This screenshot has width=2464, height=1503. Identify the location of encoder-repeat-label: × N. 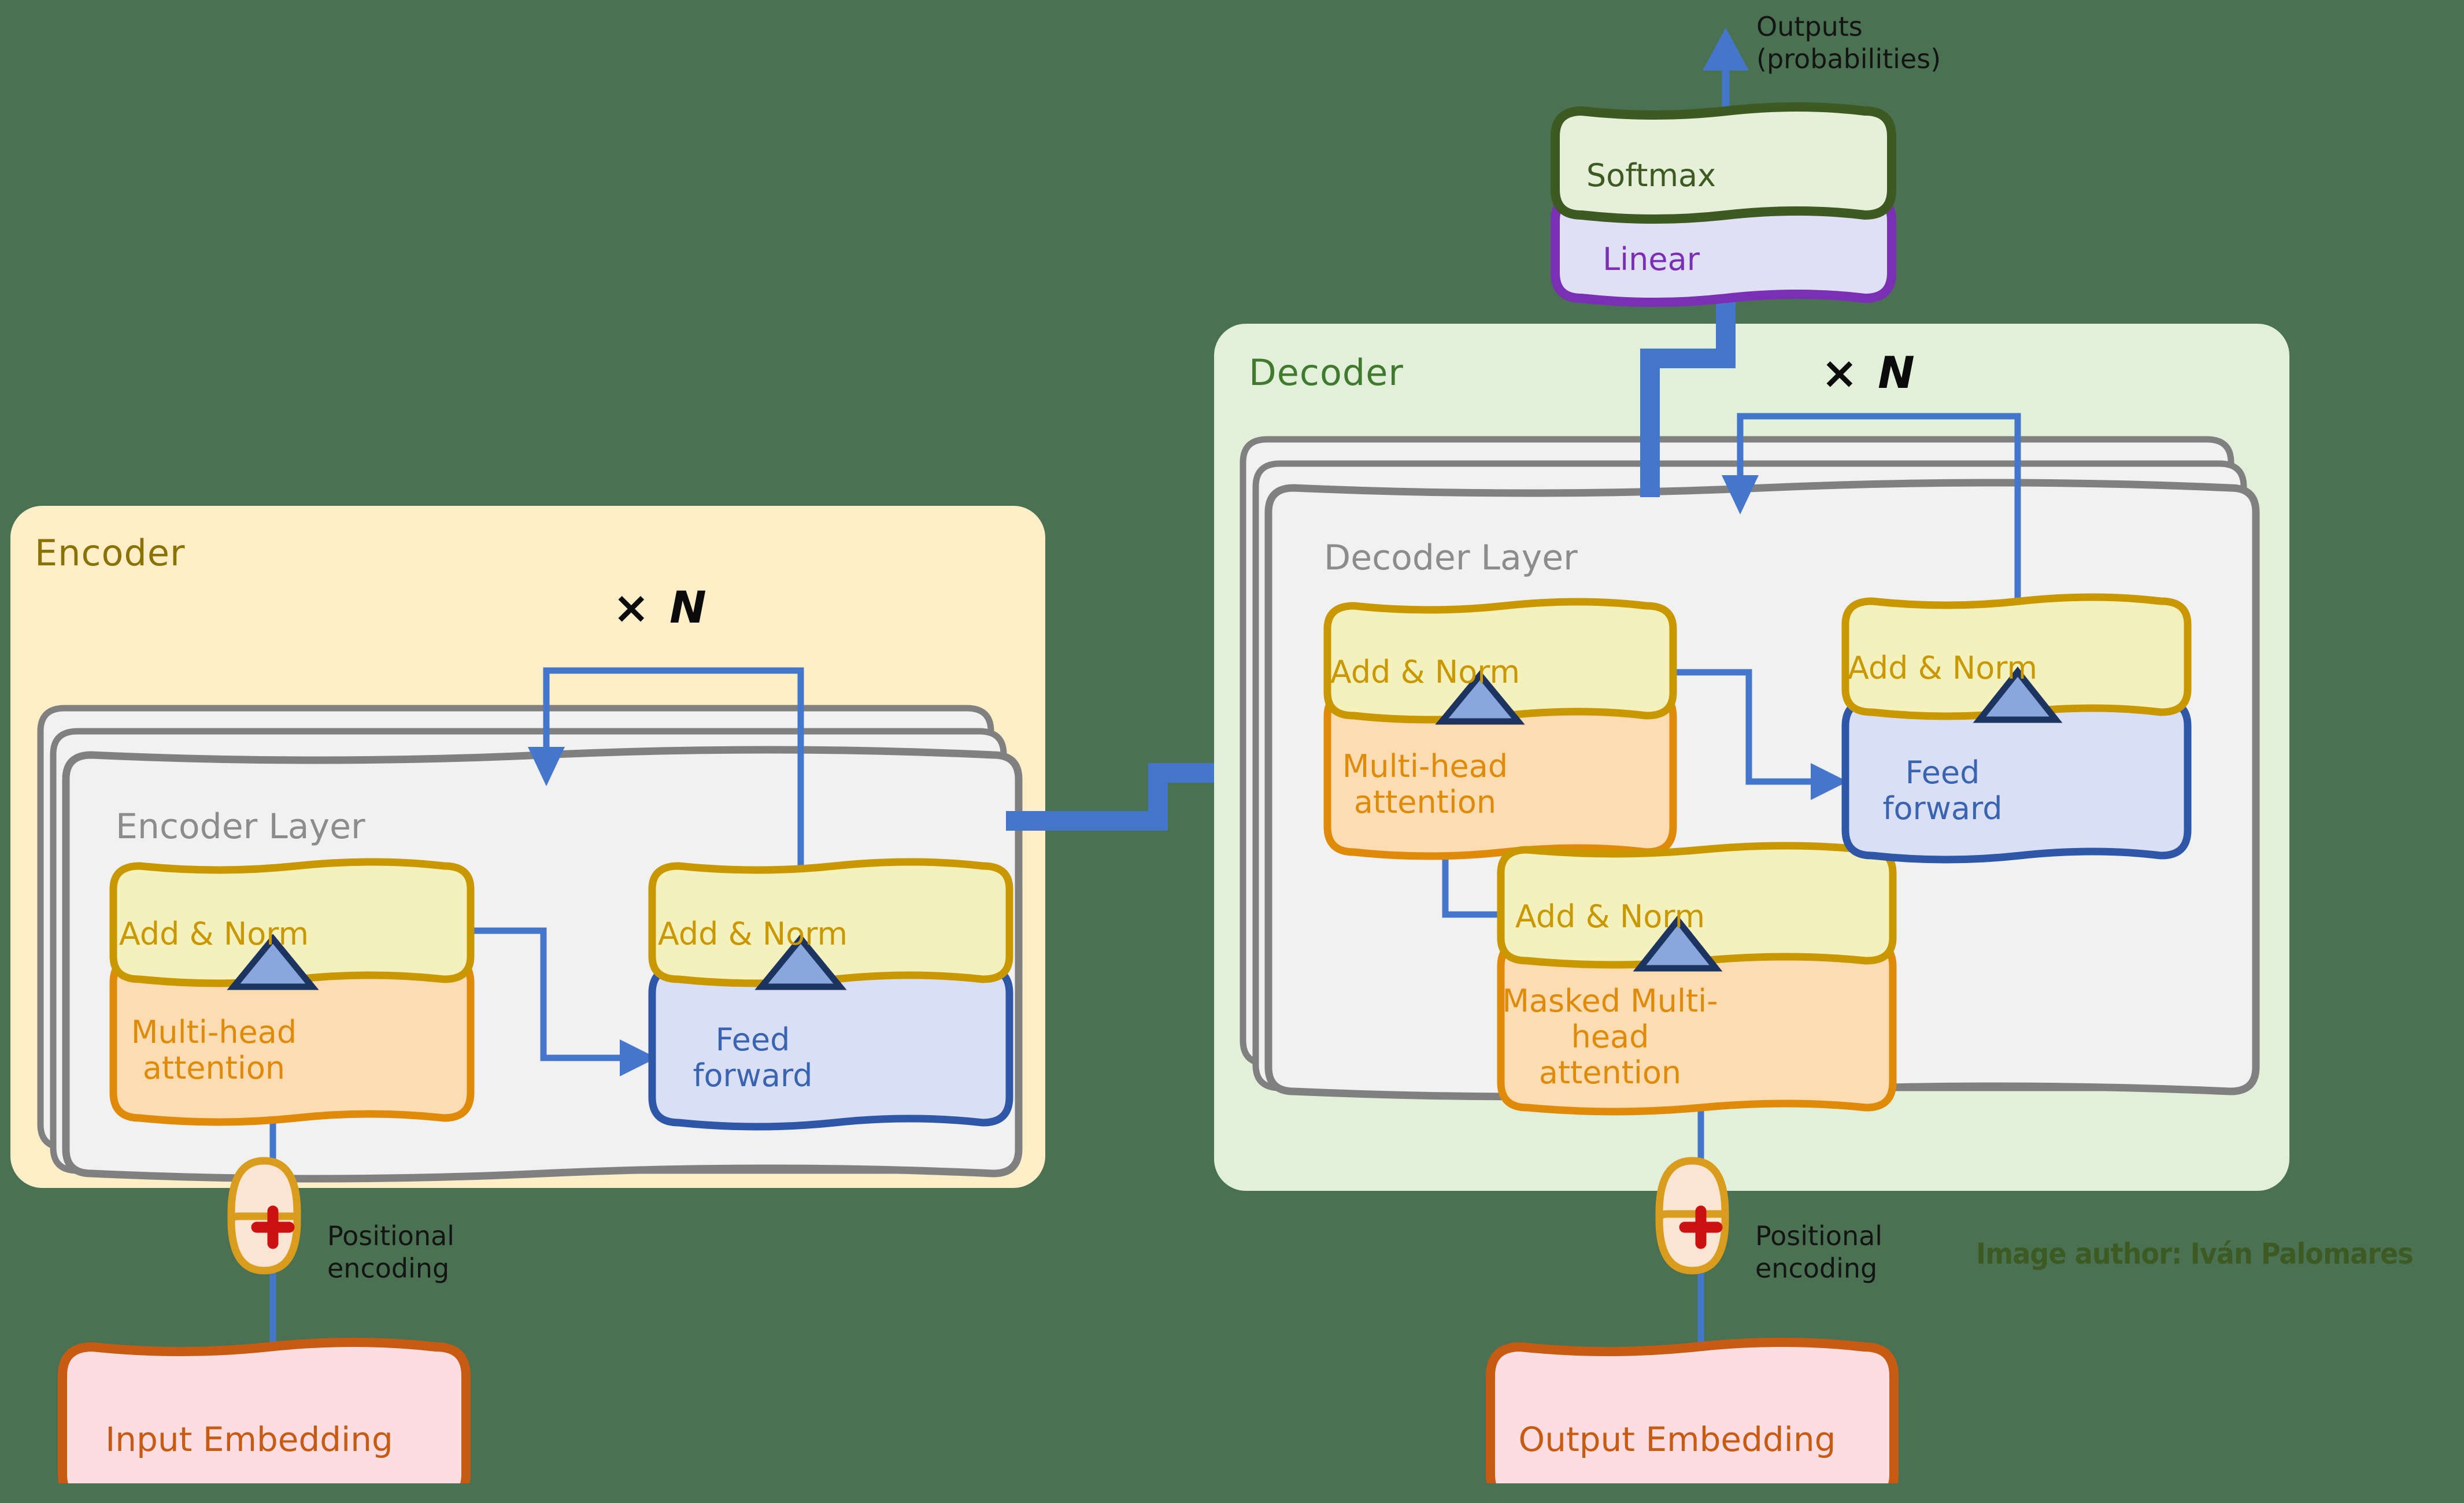
(661, 607).